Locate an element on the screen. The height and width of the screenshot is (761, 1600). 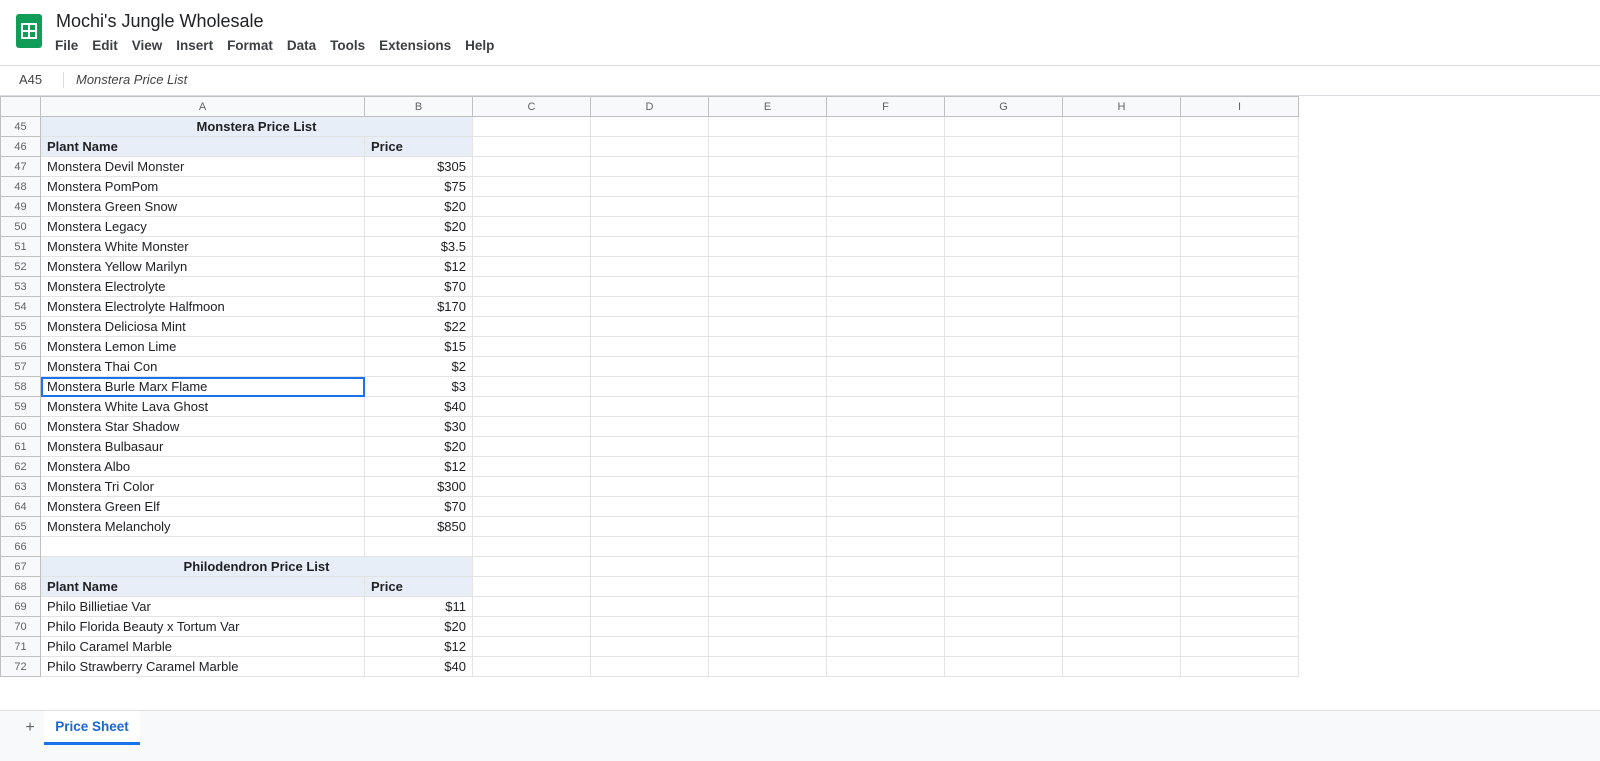
row-header: 65 is located at coordinates (20, 526).